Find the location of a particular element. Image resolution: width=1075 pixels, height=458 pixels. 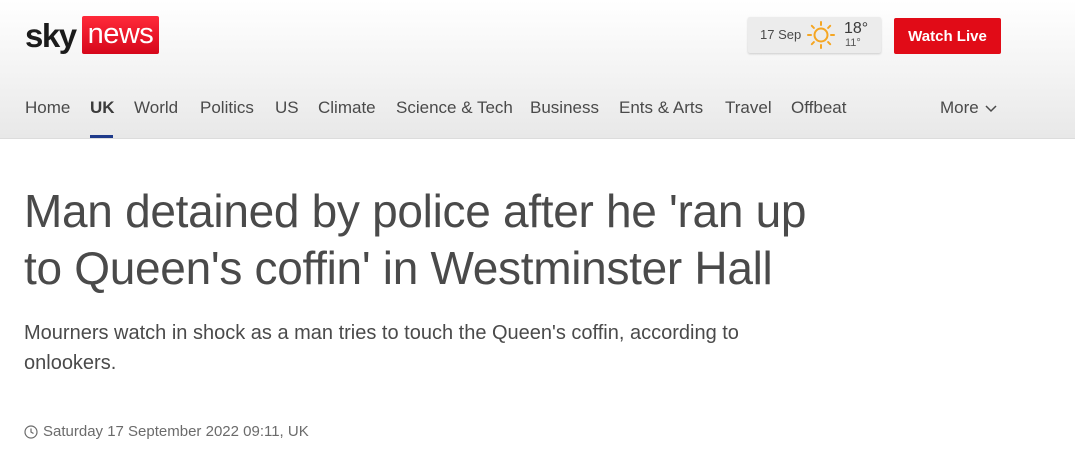

weather-widget: 17 Sep 18° 11° is located at coordinates (814, 35).